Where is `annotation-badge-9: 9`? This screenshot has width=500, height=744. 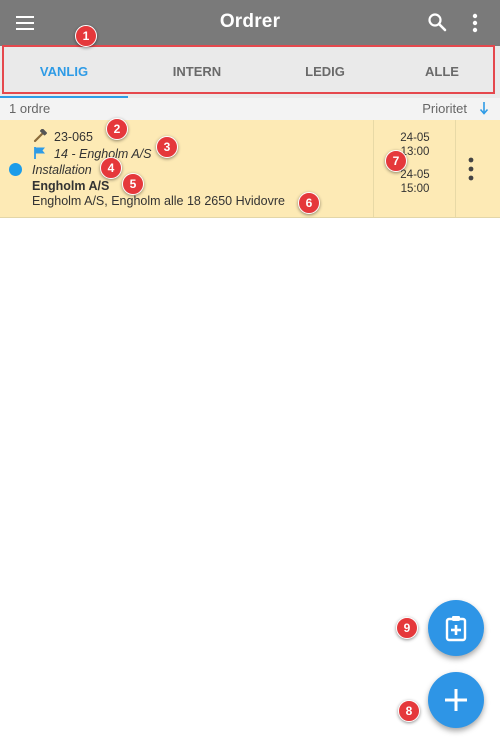 annotation-badge-9: 9 is located at coordinates (407, 628).